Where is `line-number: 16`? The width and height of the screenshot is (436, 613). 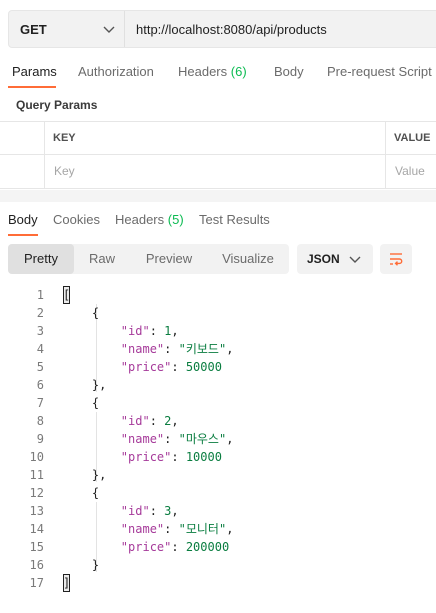 line-number: 16 is located at coordinates (36, 565).